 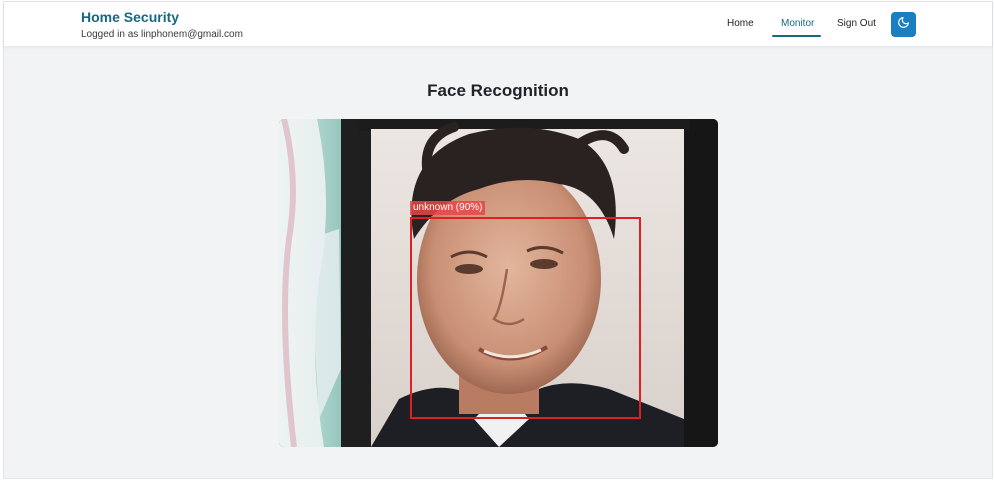 I want to click on page-title: Face Recognition, so click(x=498, y=90).